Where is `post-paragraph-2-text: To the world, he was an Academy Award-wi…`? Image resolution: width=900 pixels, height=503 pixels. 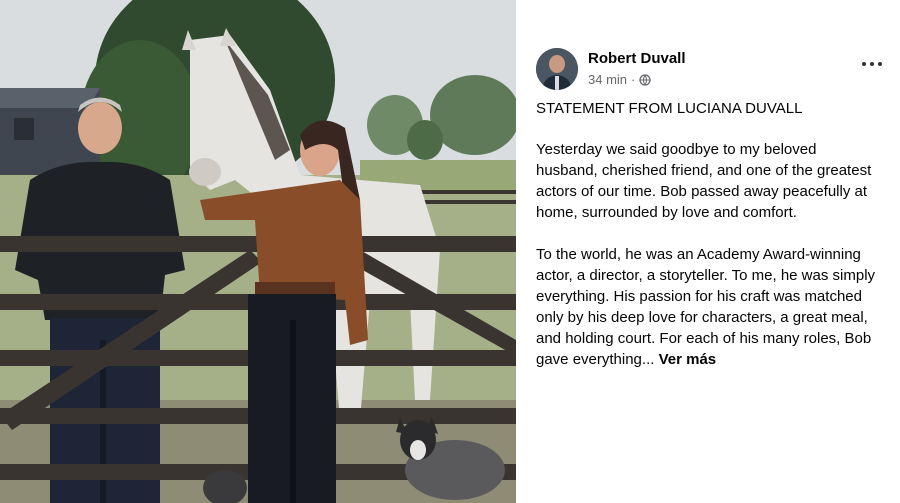 post-paragraph-2-text: To the world, he was an Academy Award-wi… is located at coordinates (706, 307).